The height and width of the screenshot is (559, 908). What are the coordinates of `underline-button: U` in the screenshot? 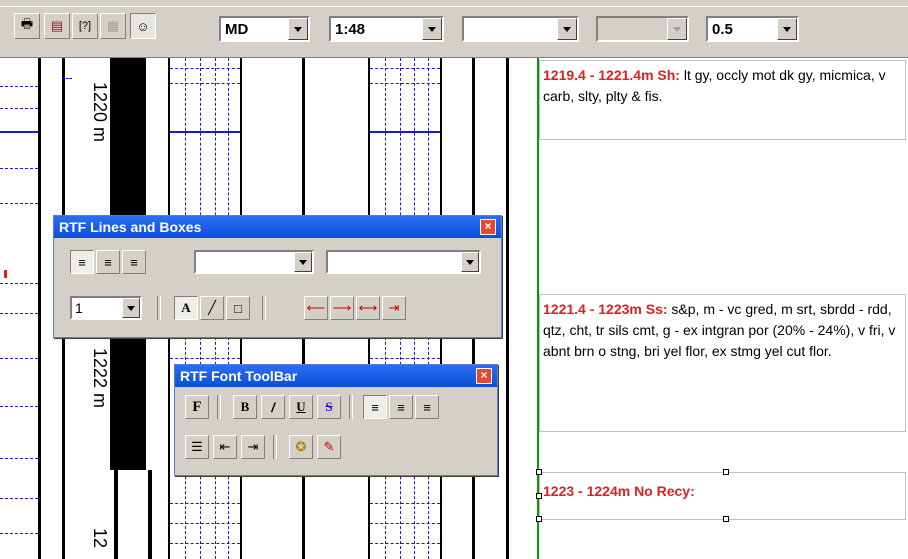 It's located at (301, 407).